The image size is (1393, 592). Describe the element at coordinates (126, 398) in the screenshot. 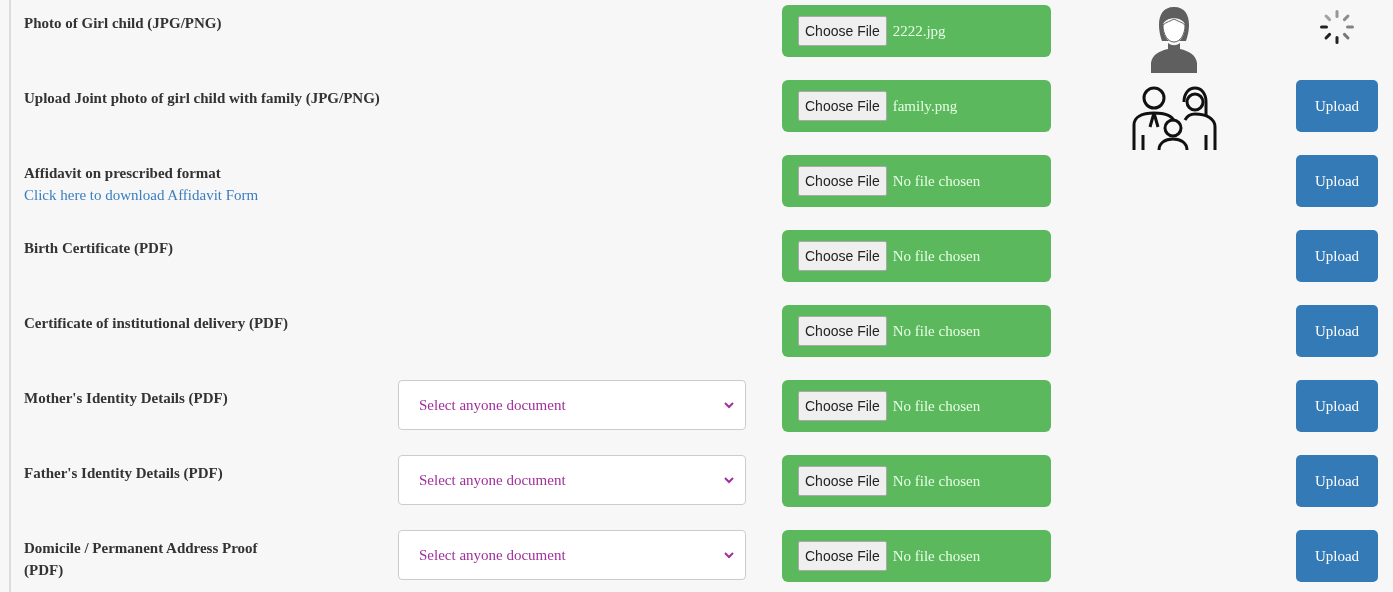

I see `field-label: Mother's Identity Details (PDF)` at that location.